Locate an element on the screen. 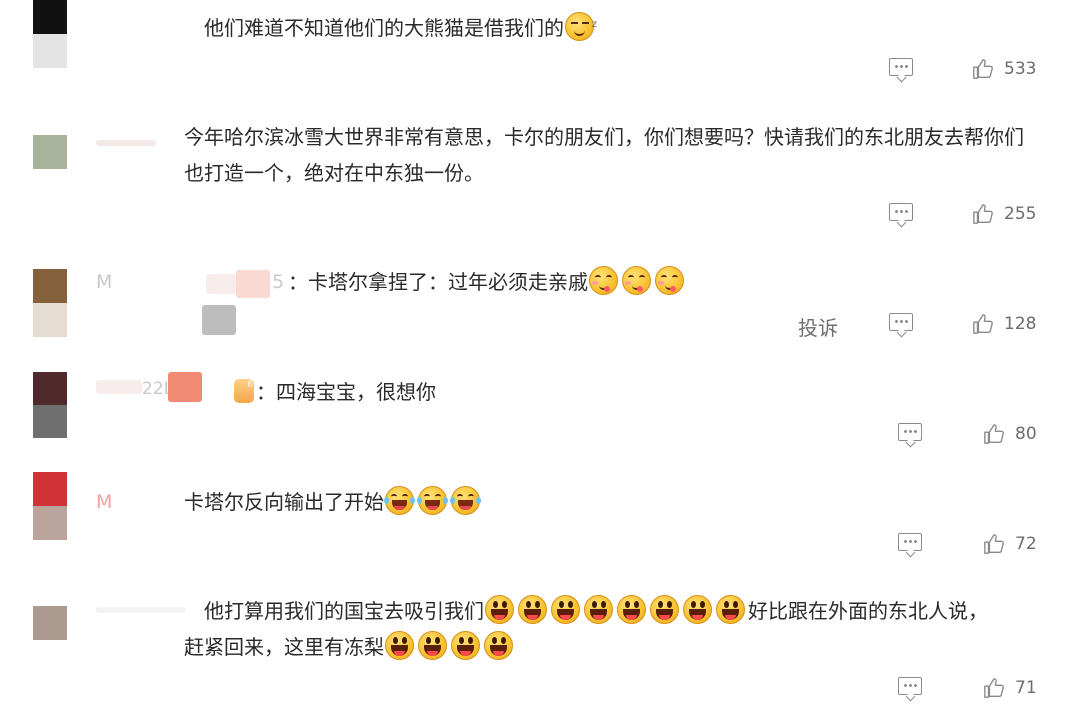 Image resolution: width=1080 pixels, height=719 pixels. comment-text: 6 ：四海宝宝，很想你 is located at coordinates (335, 392).